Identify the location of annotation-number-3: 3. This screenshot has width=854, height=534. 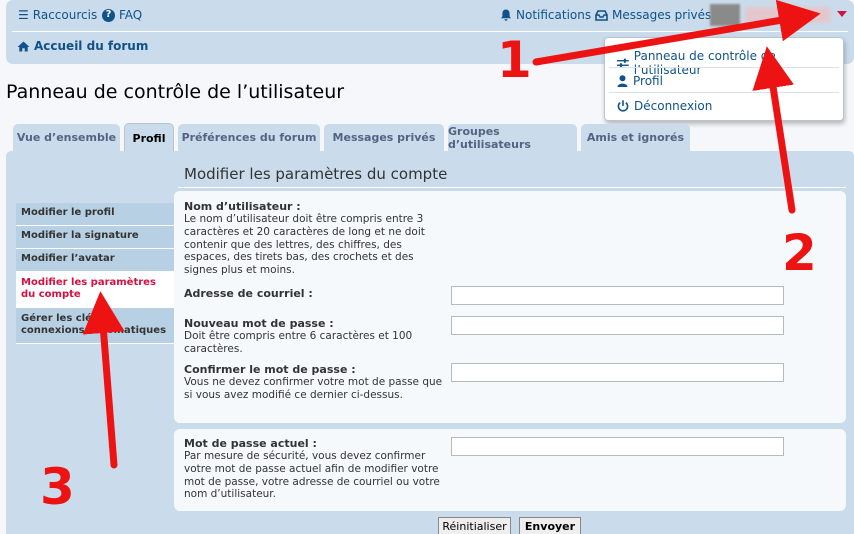
(57, 487).